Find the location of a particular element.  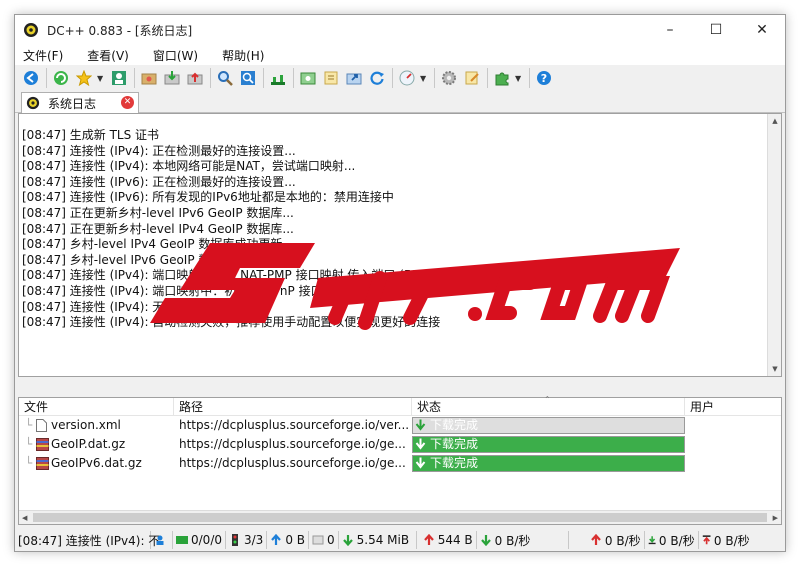

status-message-text: [08:47] 连接性 (IPv4): 不 is located at coordinates (89, 540).